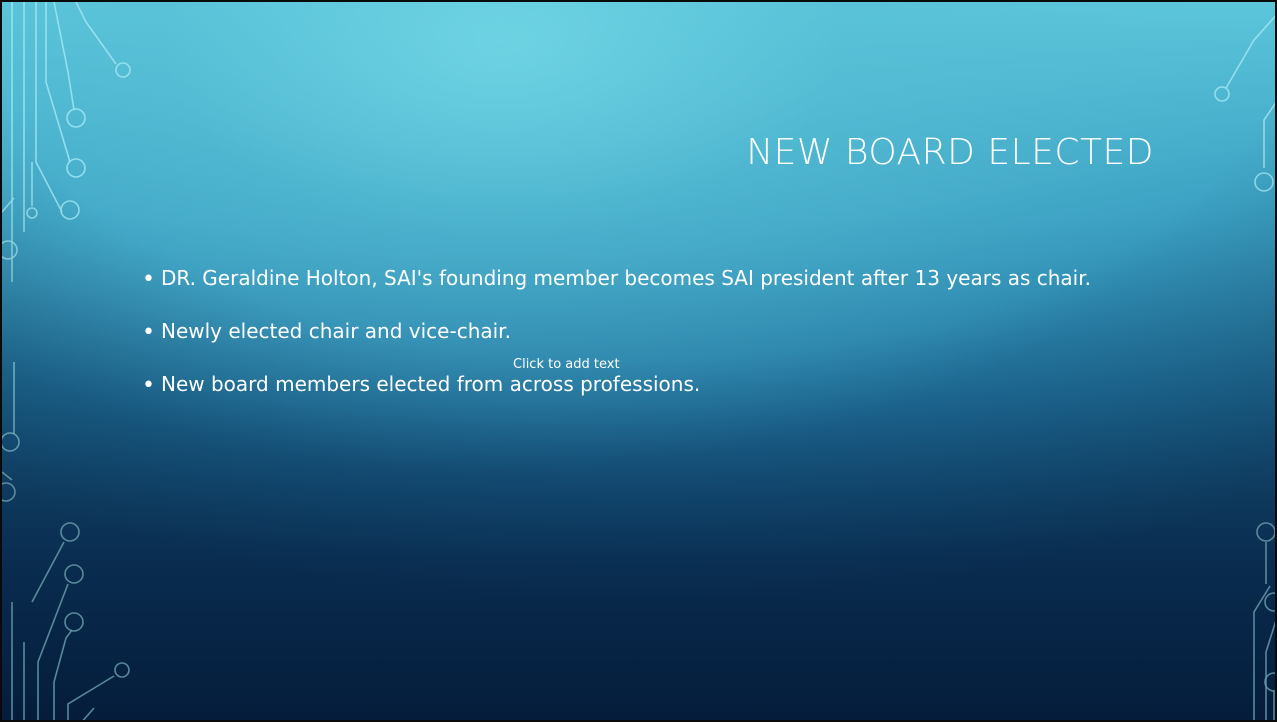 The image size is (1277, 722). Describe the element at coordinates (657, 331) in the screenshot. I see `bullet-item: • Newly elected chair and vice-chair.` at that location.